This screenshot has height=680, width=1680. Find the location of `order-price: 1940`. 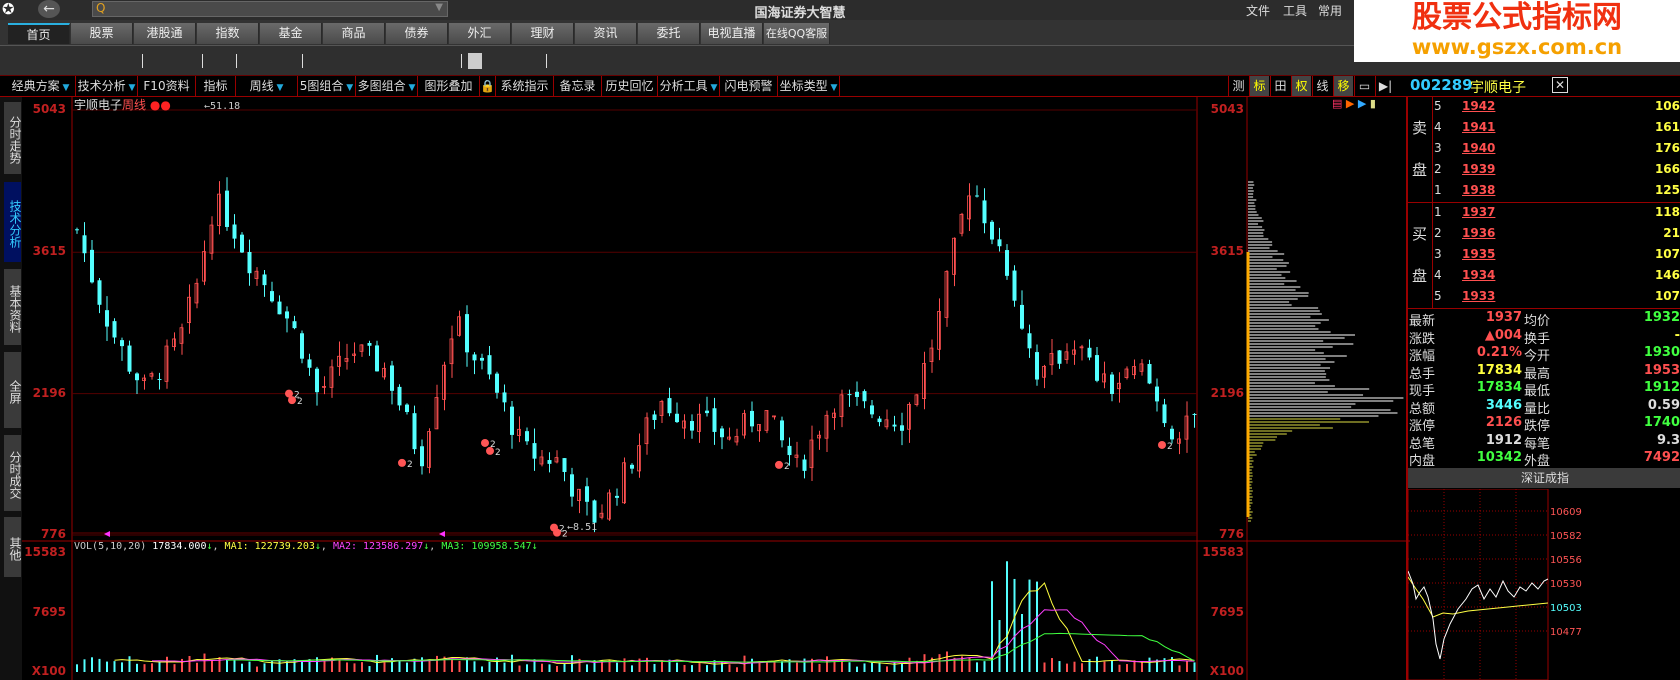

order-price: 1940 is located at coordinates (1479, 148).